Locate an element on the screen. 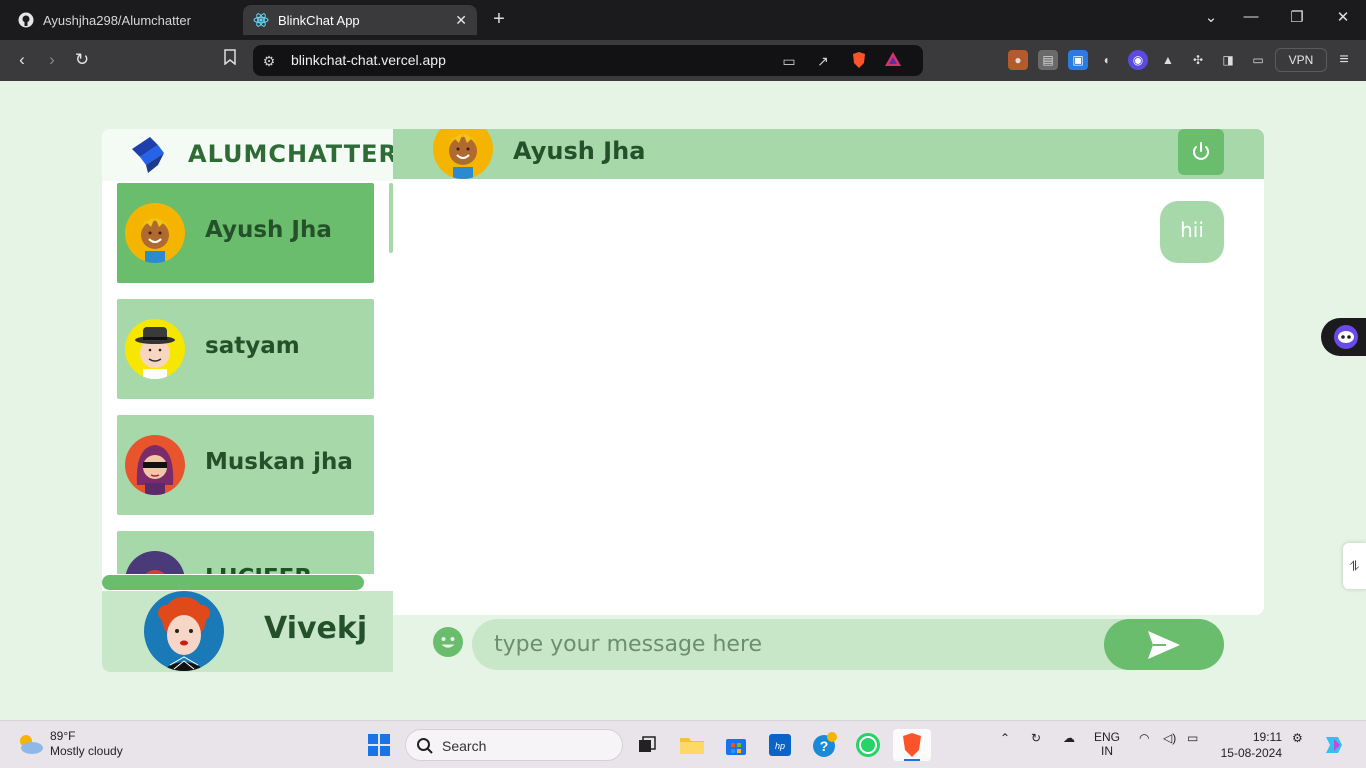 This screenshot has height=768, width=1366. extension-icon: ▤ is located at coordinates (1048, 60).